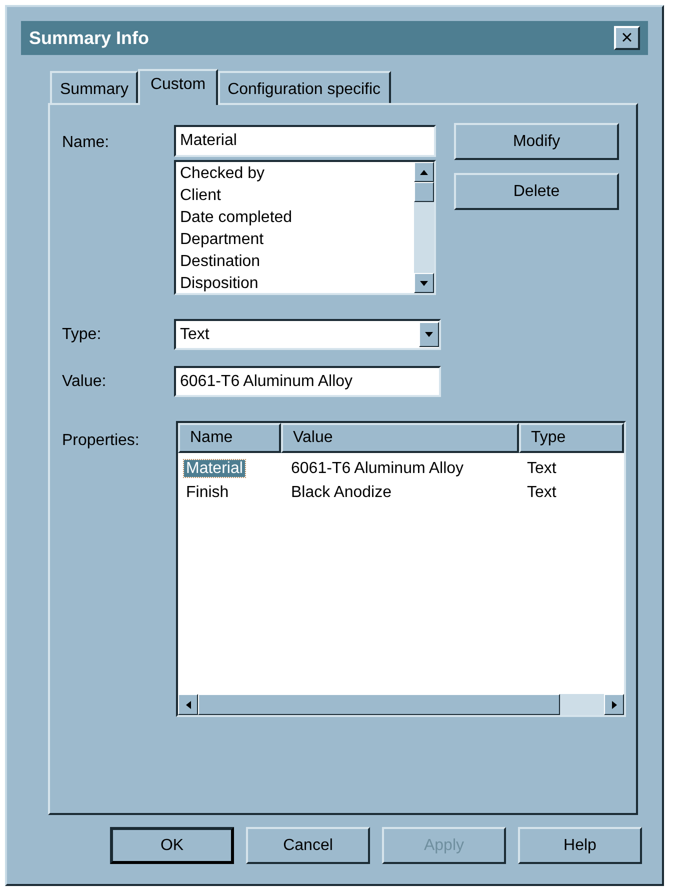 This screenshot has width=681, height=896. What do you see at coordinates (172, 845) in the screenshot?
I see `dialog-button: OK` at bounding box center [172, 845].